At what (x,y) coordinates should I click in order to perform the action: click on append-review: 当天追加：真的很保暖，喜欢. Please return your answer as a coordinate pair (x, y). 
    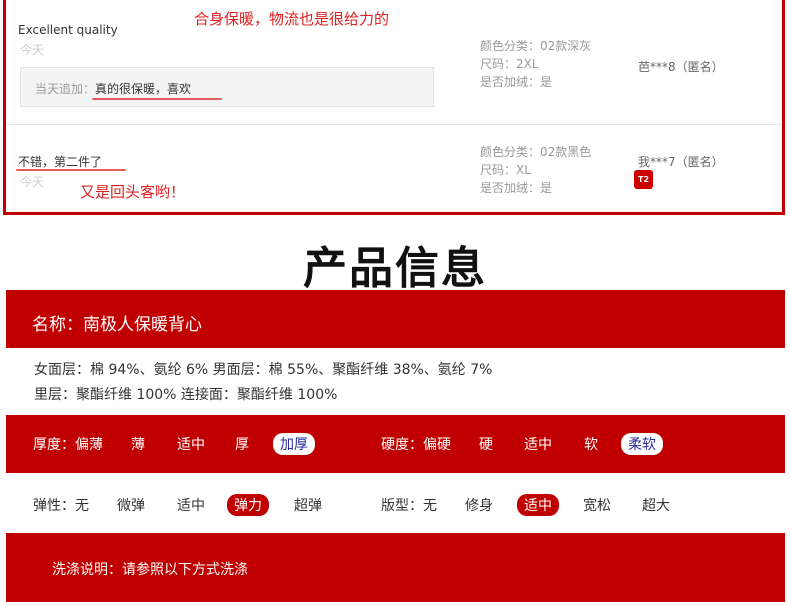
    Looking at the image, I should click on (113, 88).